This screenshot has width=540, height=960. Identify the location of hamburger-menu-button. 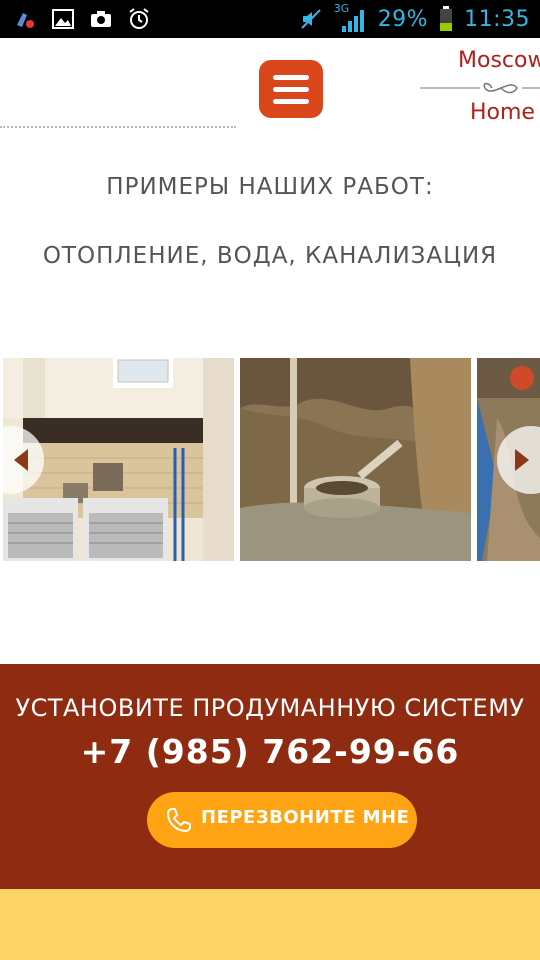
(291, 89).